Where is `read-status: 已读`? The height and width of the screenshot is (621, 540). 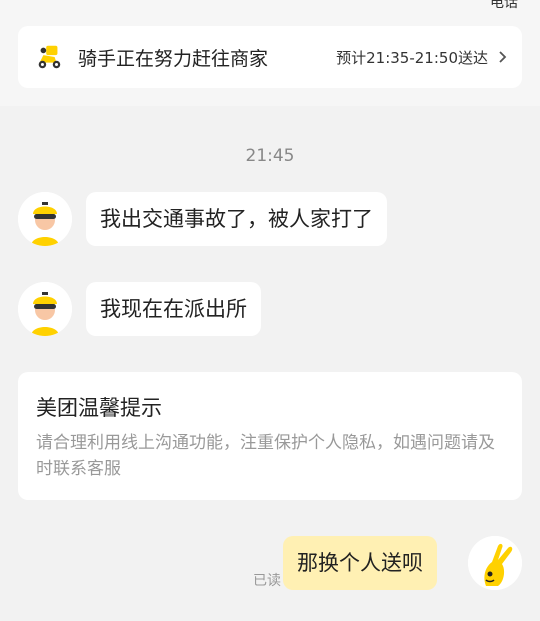
read-status: 已读 is located at coordinates (267, 581).